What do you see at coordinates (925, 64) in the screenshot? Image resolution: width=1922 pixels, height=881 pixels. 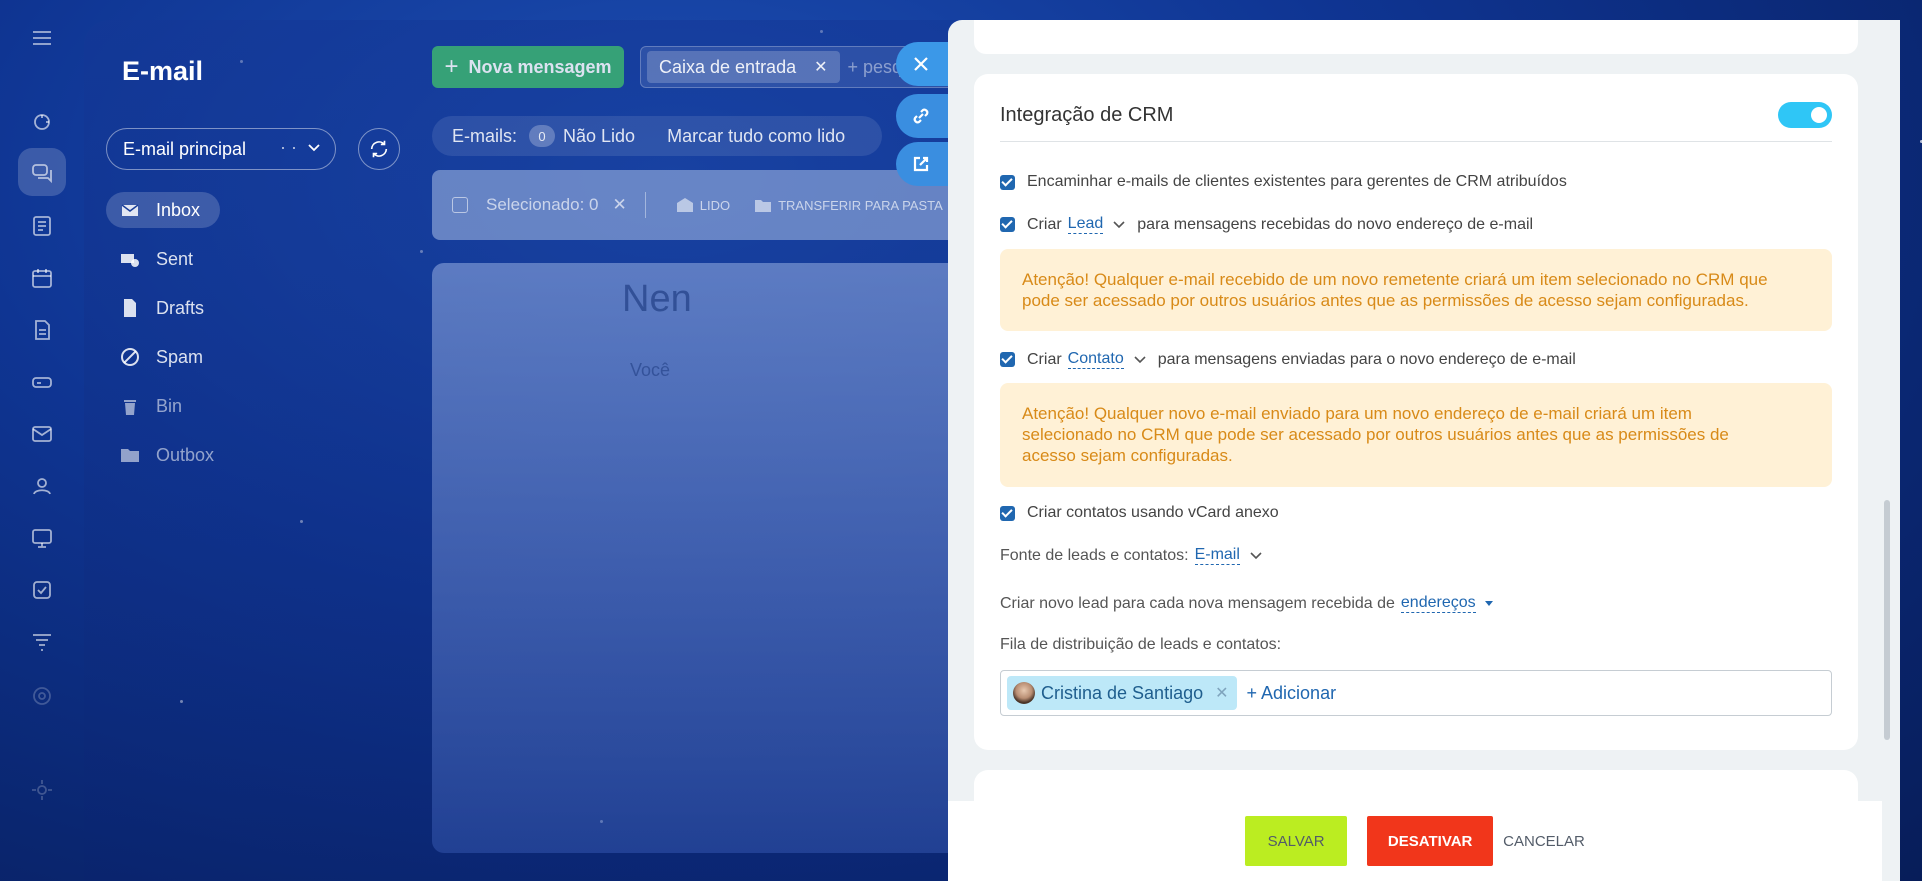 I see `close-slider-button` at bounding box center [925, 64].